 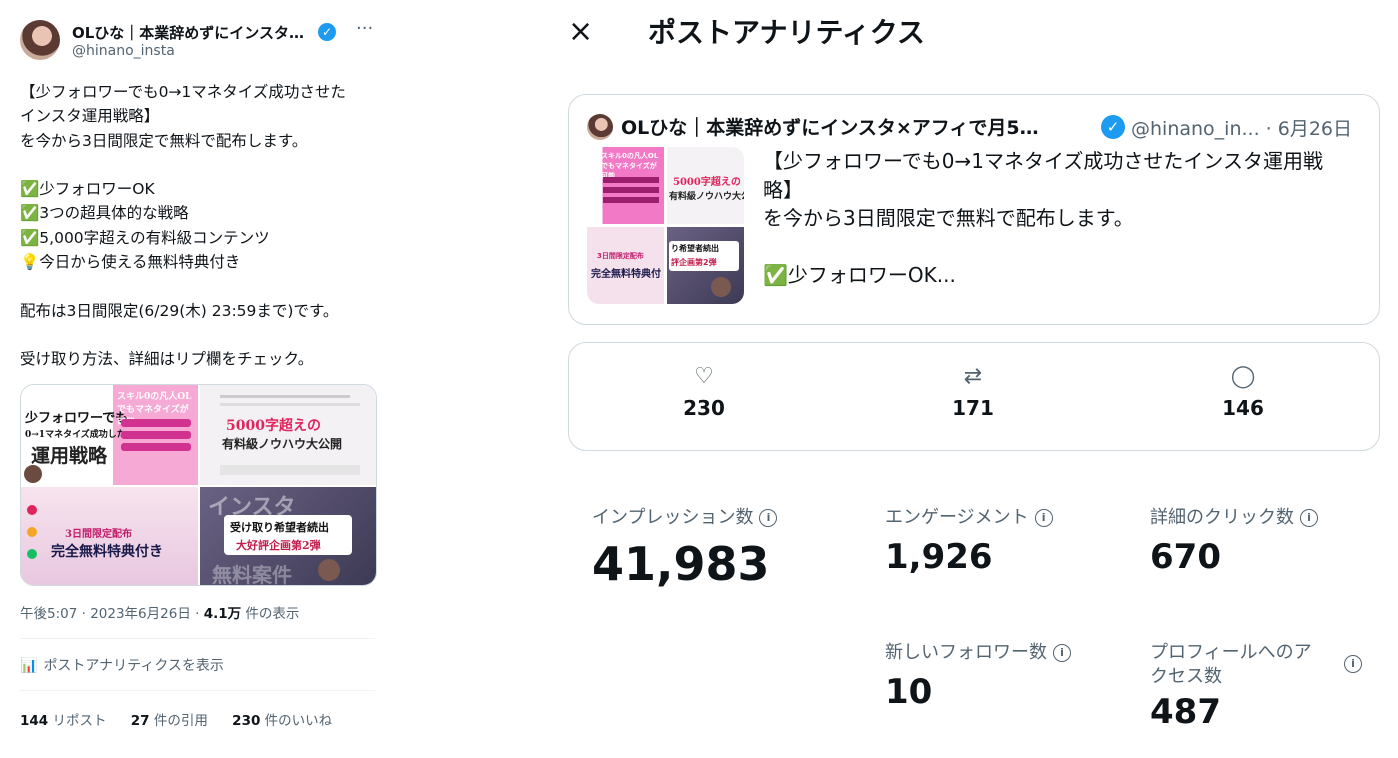 What do you see at coordinates (1241, 129) in the screenshot?
I see `handle-date: @hinano_in... · 6月26日` at bounding box center [1241, 129].